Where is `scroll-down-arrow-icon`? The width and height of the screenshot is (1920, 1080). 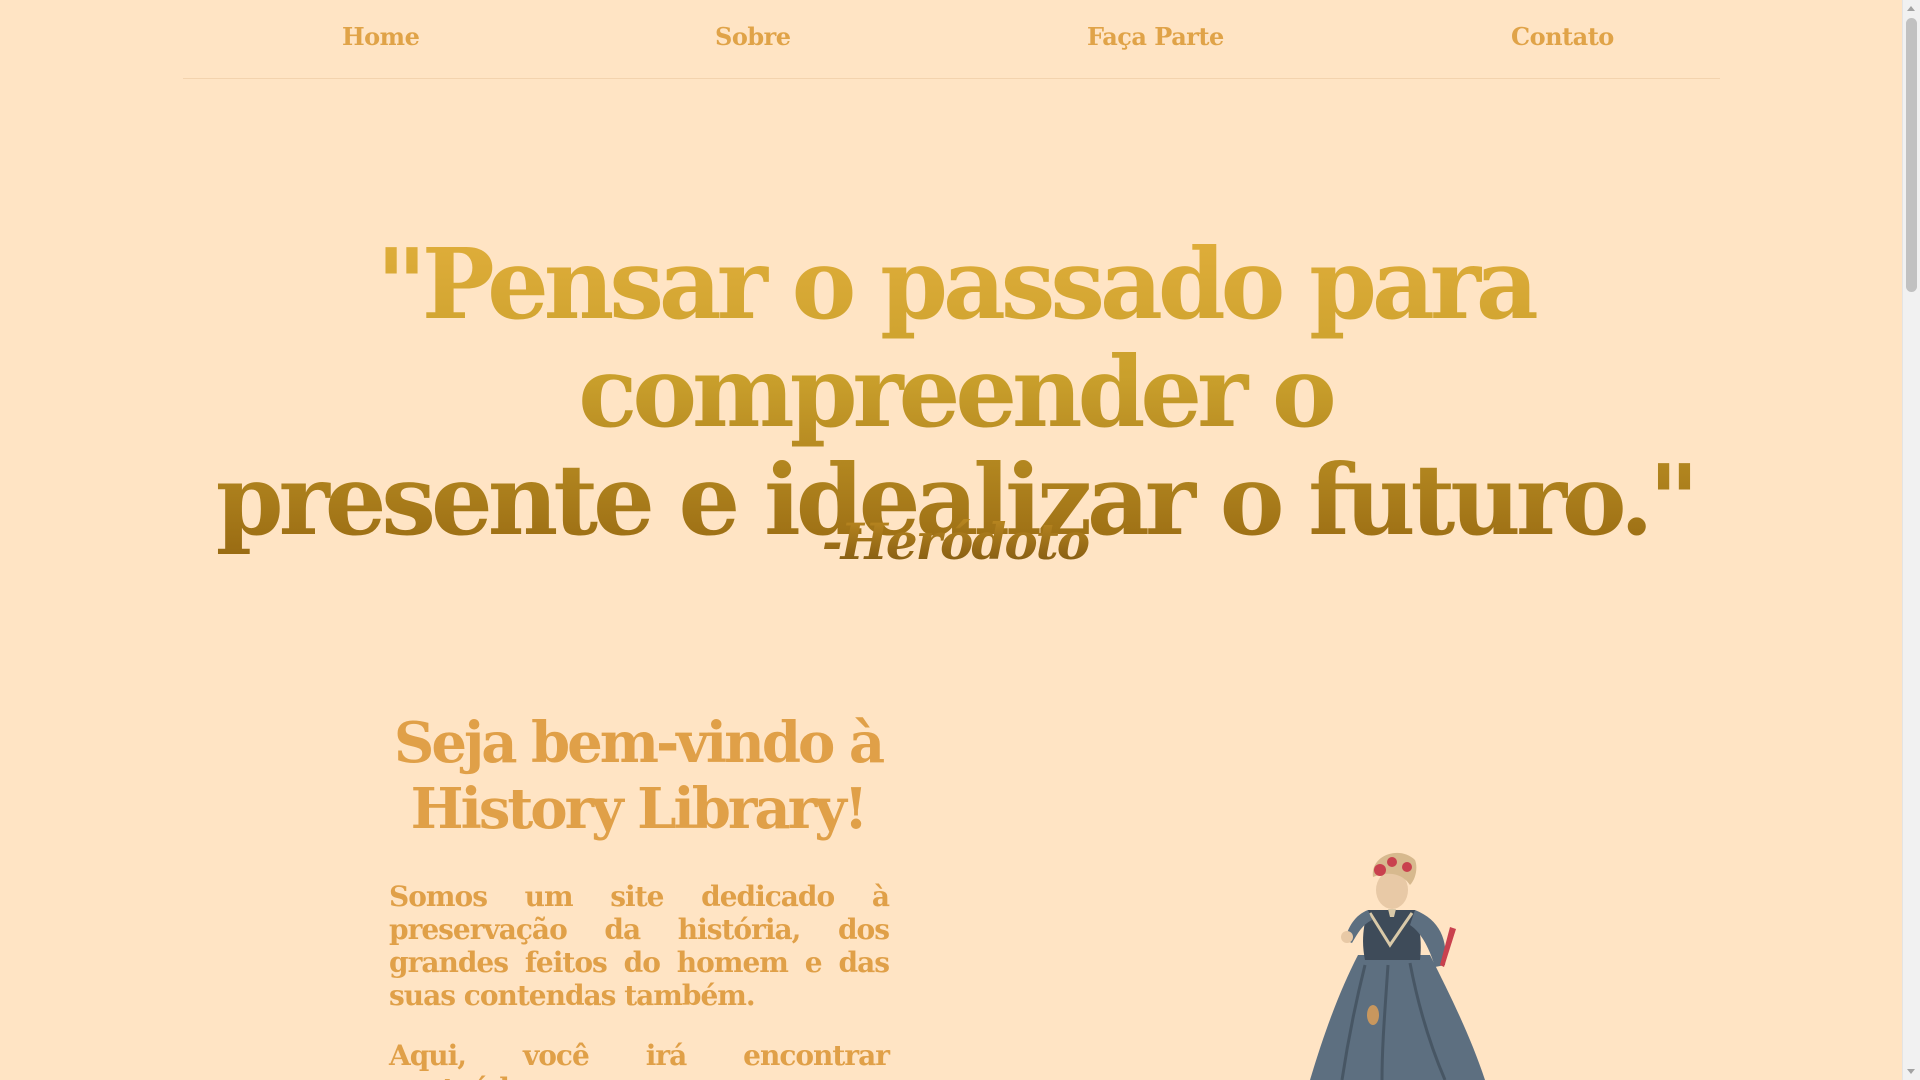
scroll-down-arrow-icon is located at coordinates (1911, 1071).